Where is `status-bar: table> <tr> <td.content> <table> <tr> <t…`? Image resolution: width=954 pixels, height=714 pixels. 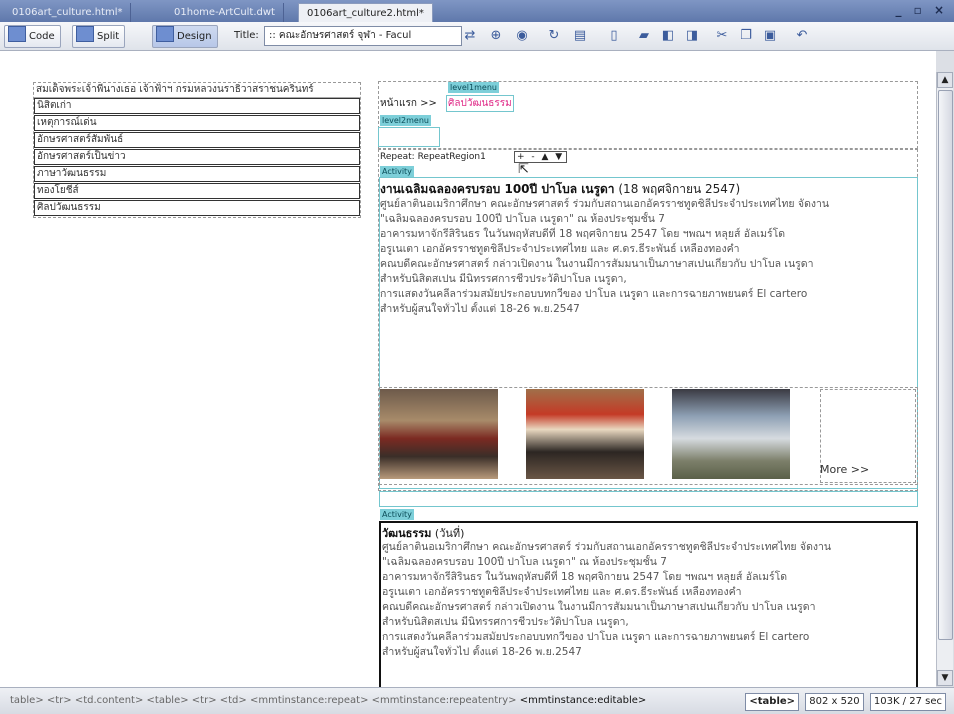
status-bar: table> <tr> <td.content> <table> <tr> <t… is located at coordinates (477, 700).